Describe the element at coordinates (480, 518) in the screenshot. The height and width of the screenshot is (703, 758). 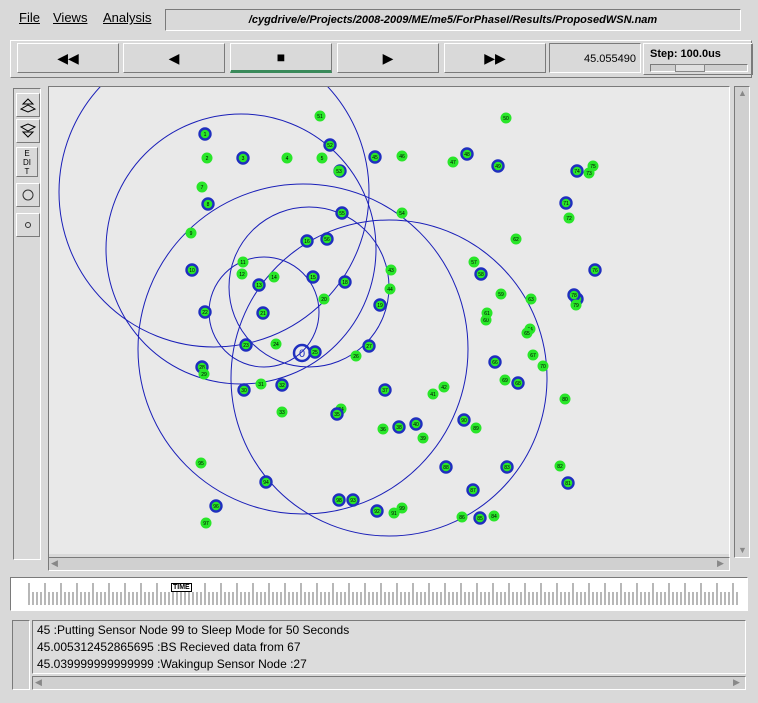
I see `sensor-node-85: 85` at that location.